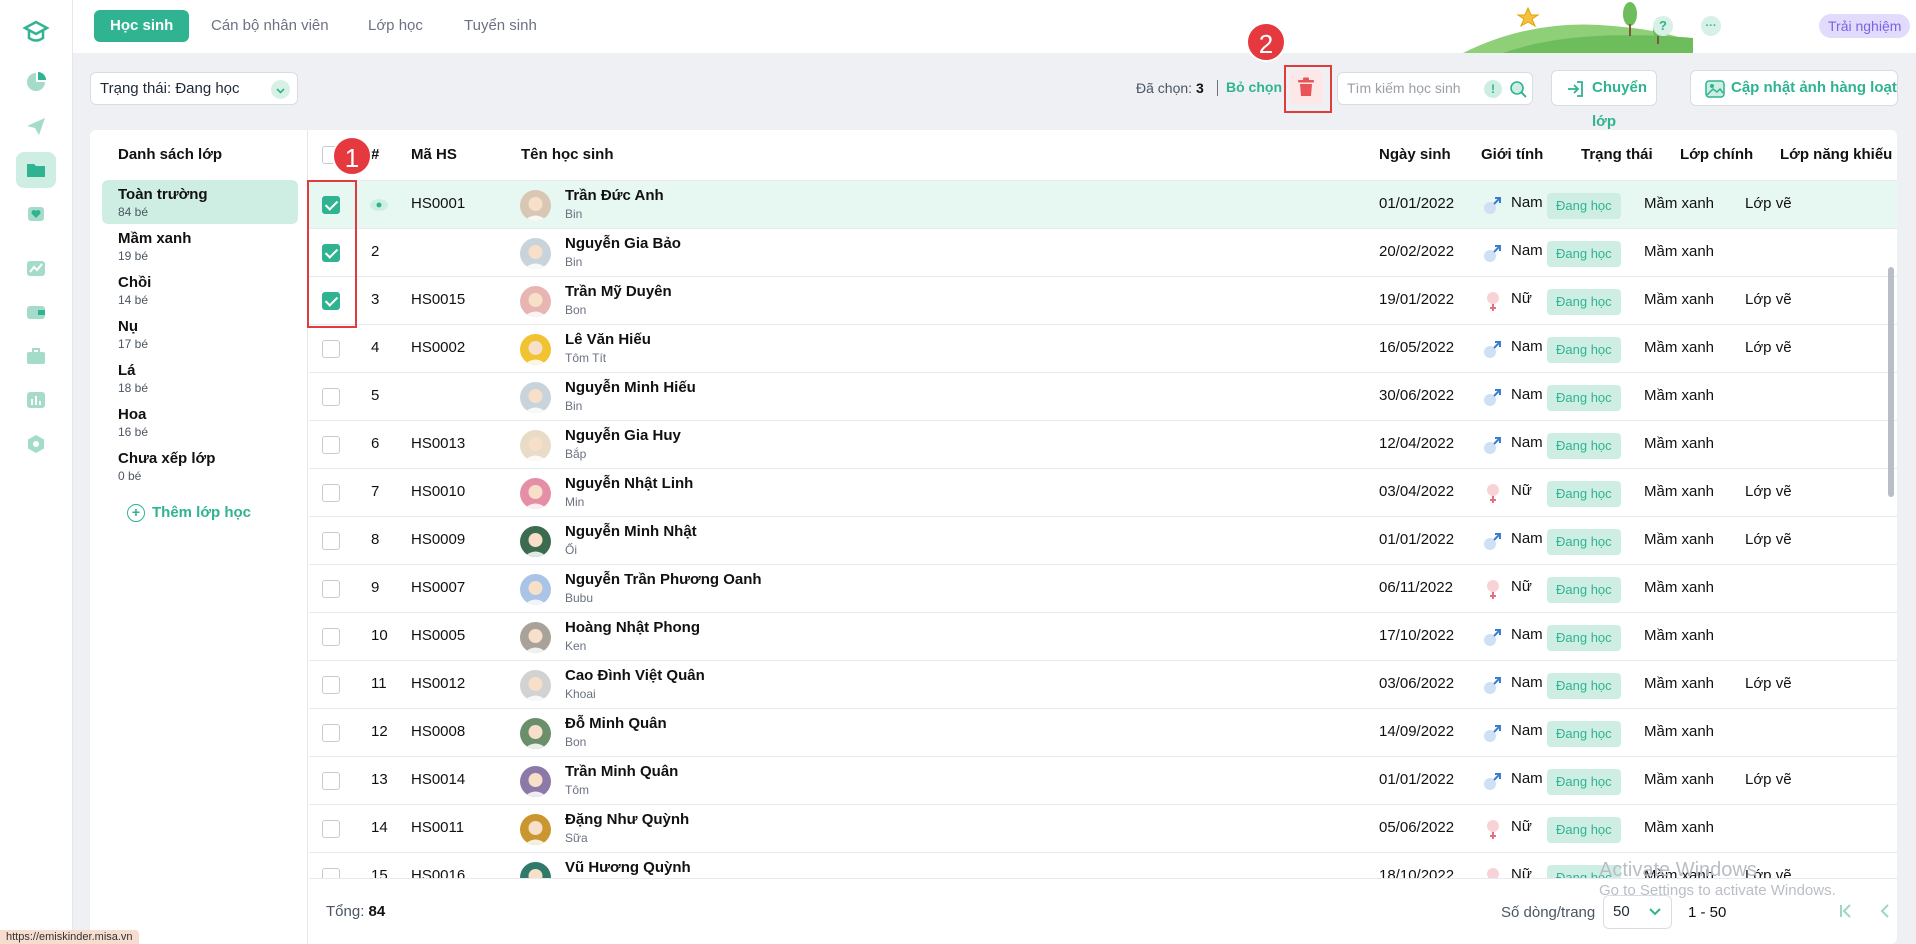  I want to click on student-name: Nguyễn Gia Bảo, so click(623, 243).